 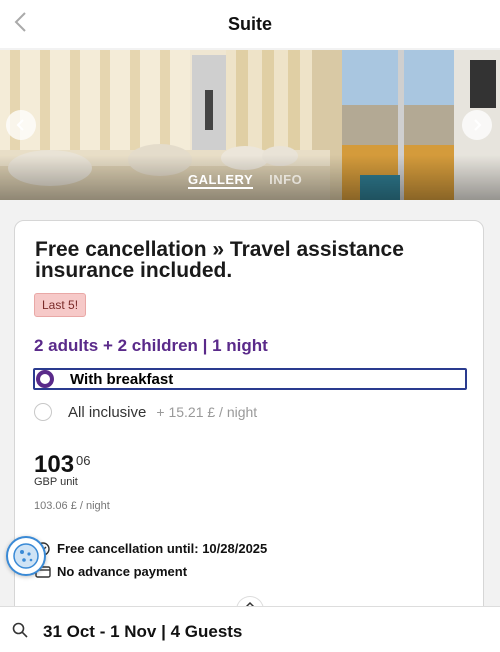 What do you see at coordinates (162, 548) in the screenshot?
I see `feature-text: Free cancellation until: 10/28/2025` at bounding box center [162, 548].